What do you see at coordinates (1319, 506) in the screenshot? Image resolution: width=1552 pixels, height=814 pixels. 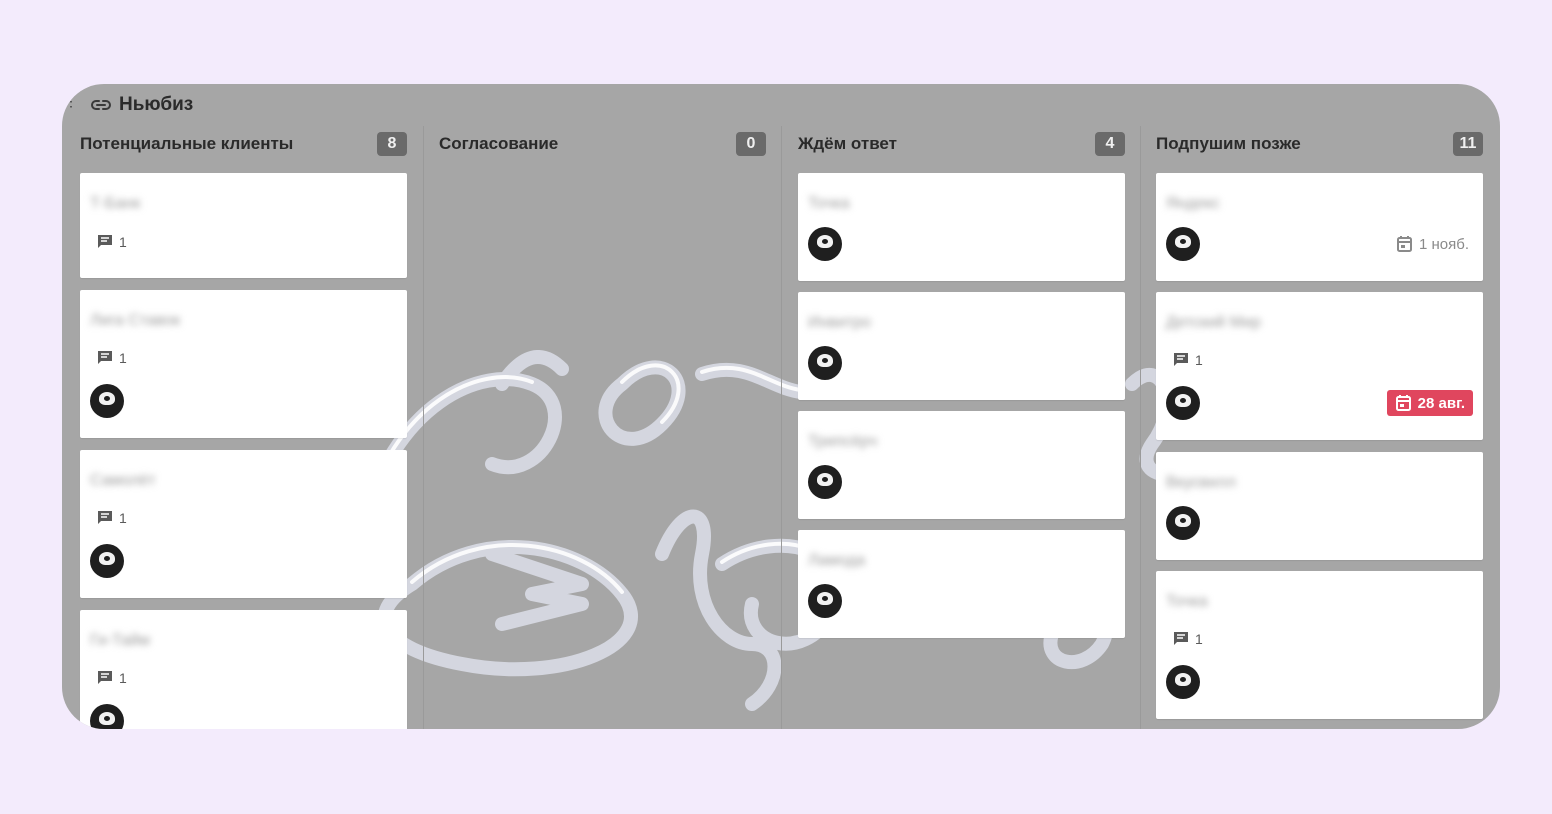 I see `deal-card: Вкусвилл` at bounding box center [1319, 506].